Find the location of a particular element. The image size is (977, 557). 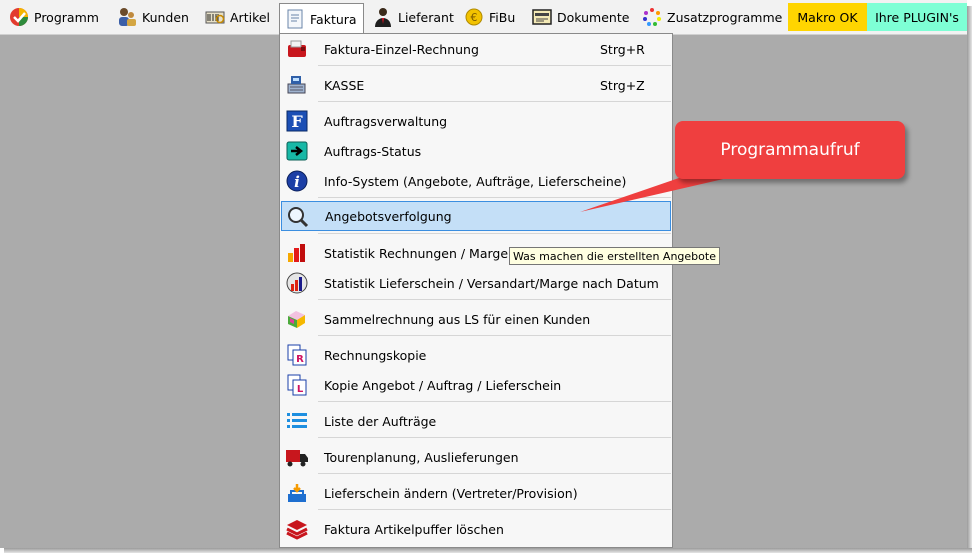

menu-label: Zusatzprogramme is located at coordinates (725, 17).